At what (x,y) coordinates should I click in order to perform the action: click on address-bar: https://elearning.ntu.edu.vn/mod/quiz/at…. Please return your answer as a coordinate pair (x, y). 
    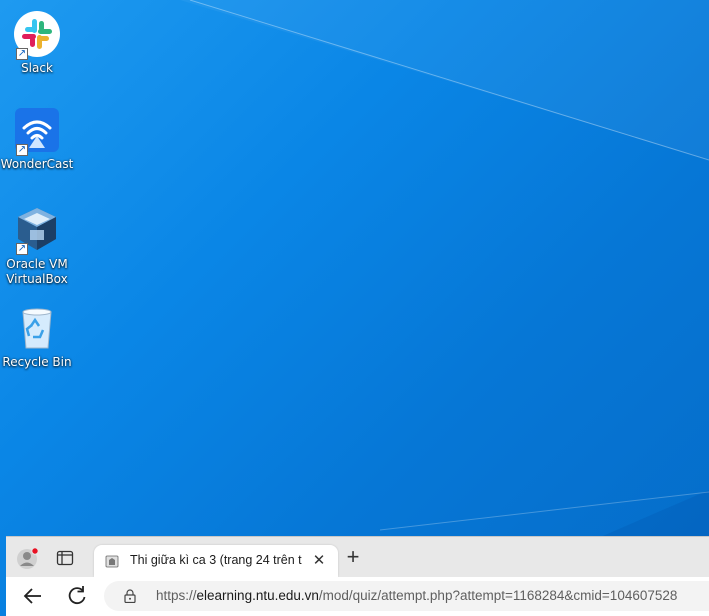
    Looking at the image, I should click on (406, 596).